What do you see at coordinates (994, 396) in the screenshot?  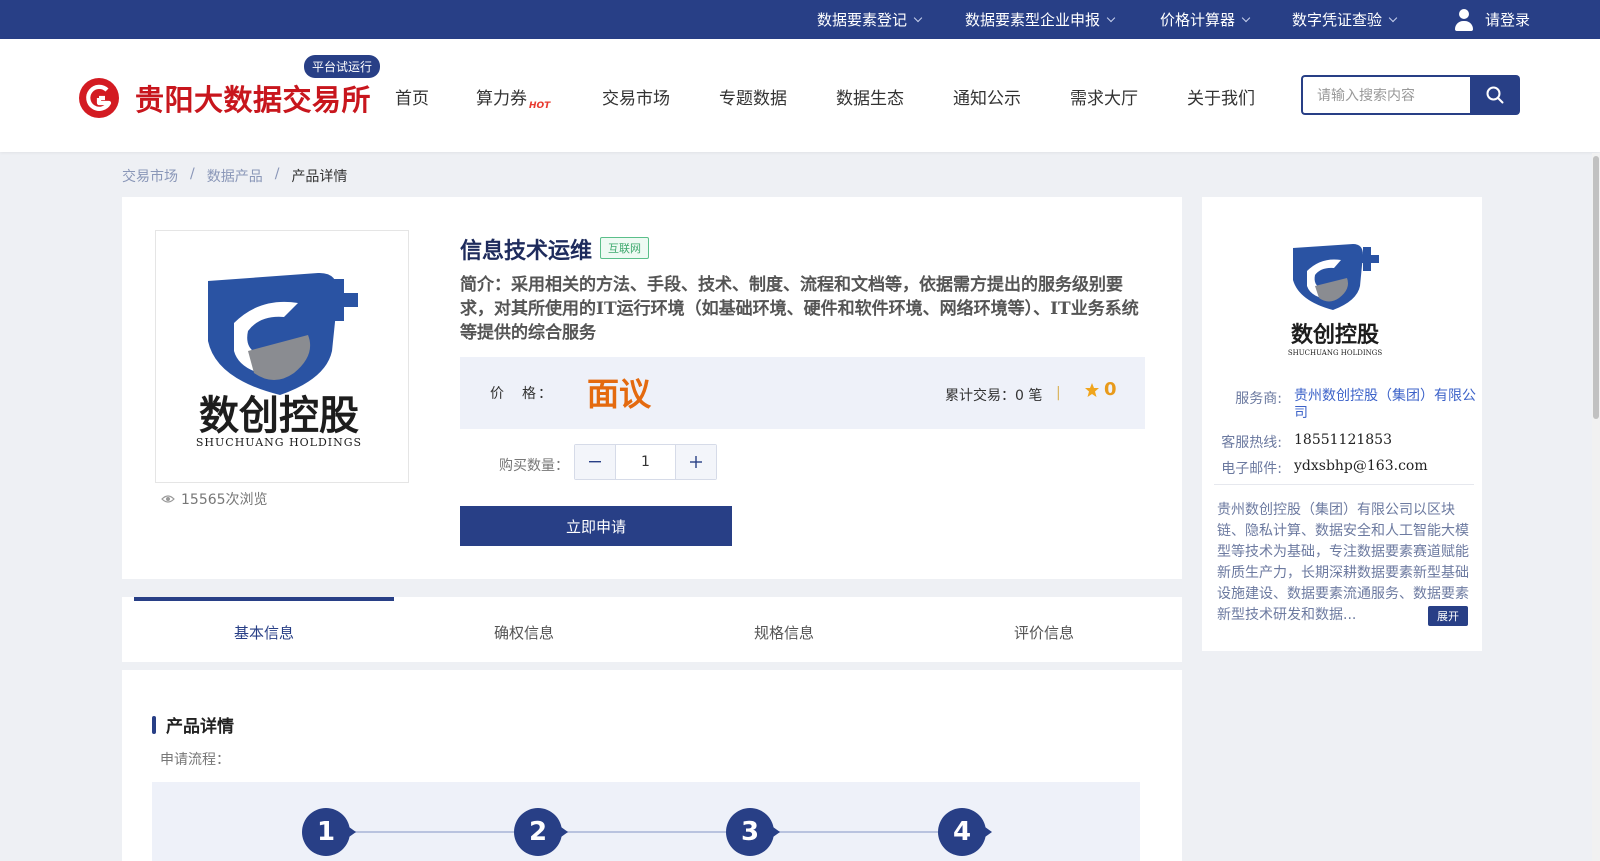 I see `trade-count: 累计交易：0 笔` at bounding box center [994, 396].